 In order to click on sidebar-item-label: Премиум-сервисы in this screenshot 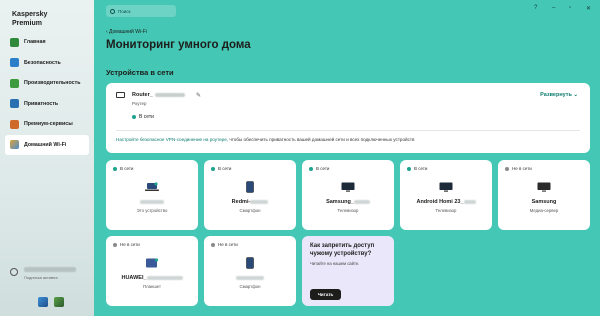, I will do `click(48, 124)`.